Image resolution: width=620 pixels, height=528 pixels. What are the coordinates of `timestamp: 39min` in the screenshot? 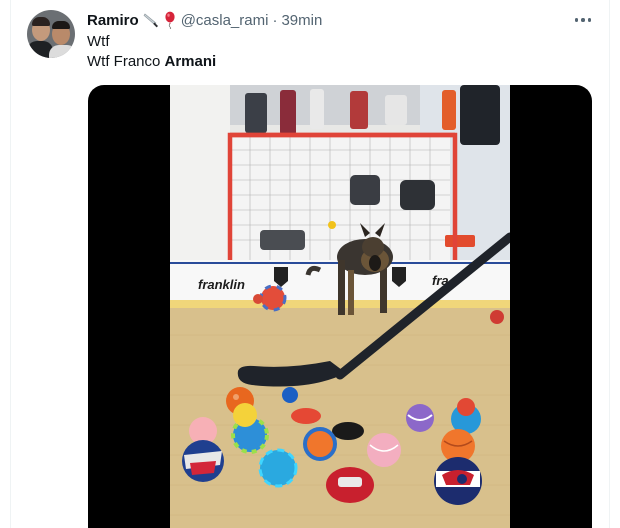 It's located at (301, 20).